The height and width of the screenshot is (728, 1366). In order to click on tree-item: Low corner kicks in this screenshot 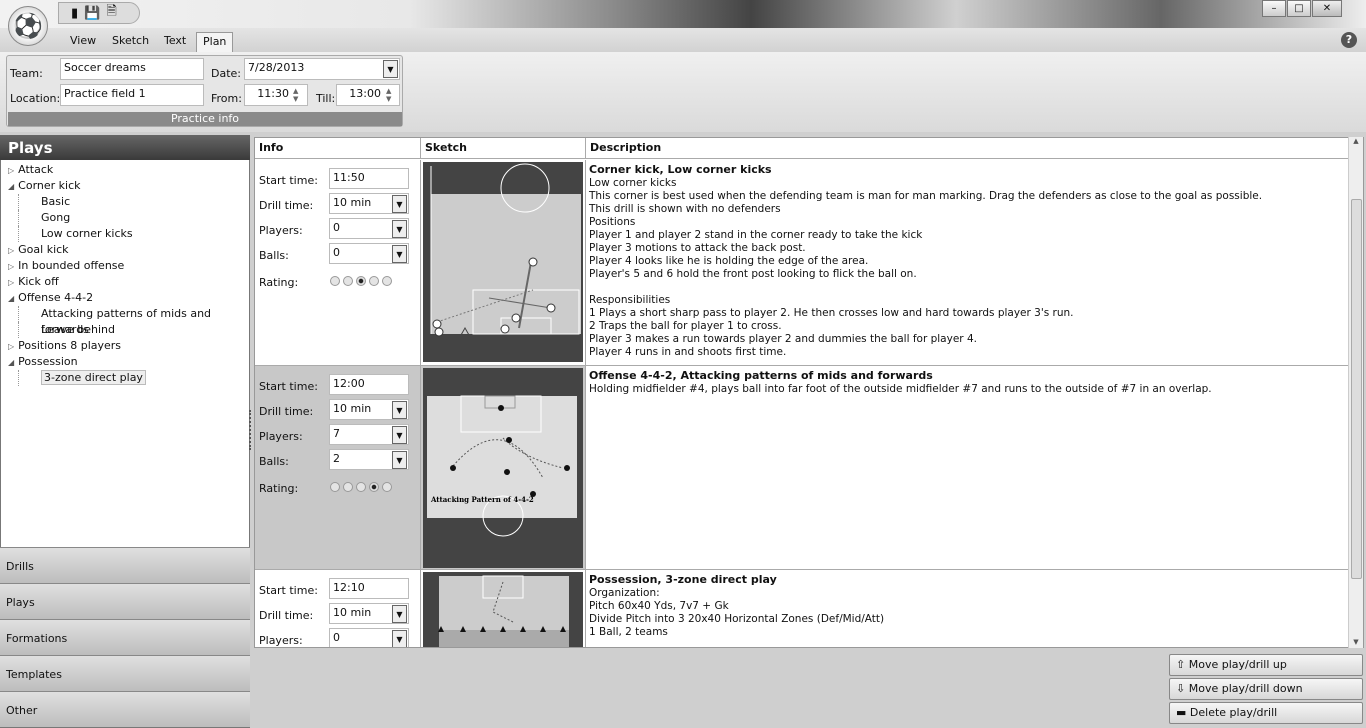, I will do `click(133, 234)`.